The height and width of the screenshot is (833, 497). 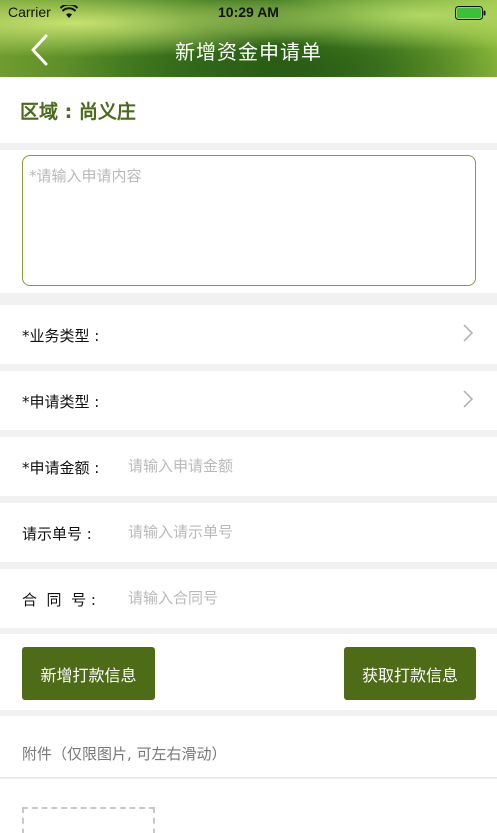 I want to click on contract-number-input, so click(x=293, y=598).